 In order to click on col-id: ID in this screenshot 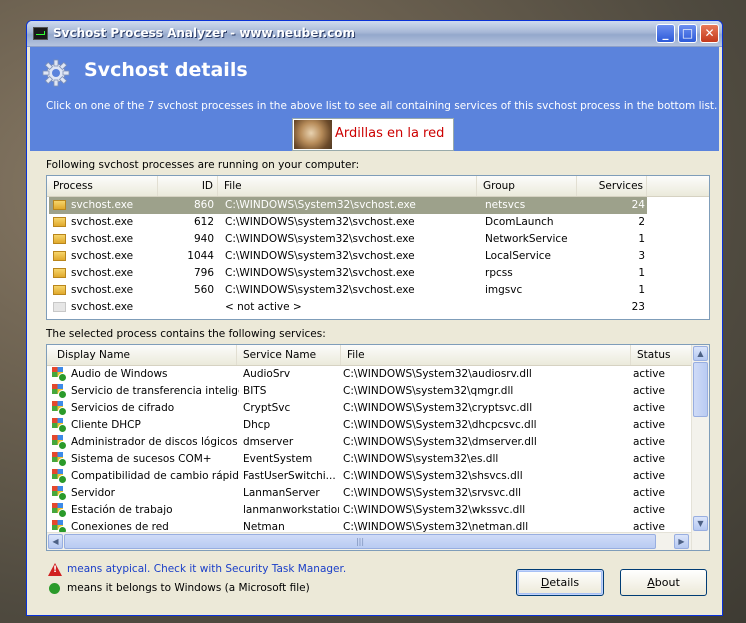, I will do `click(188, 186)`.